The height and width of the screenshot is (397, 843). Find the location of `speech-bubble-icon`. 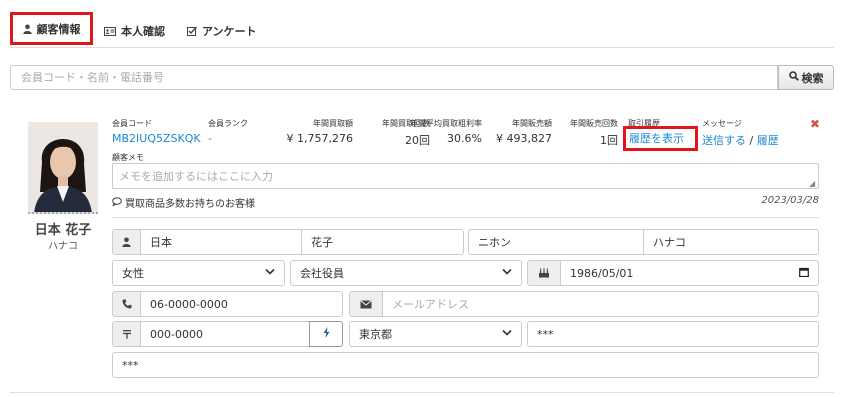

speech-bubble-icon is located at coordinates (116, 202).